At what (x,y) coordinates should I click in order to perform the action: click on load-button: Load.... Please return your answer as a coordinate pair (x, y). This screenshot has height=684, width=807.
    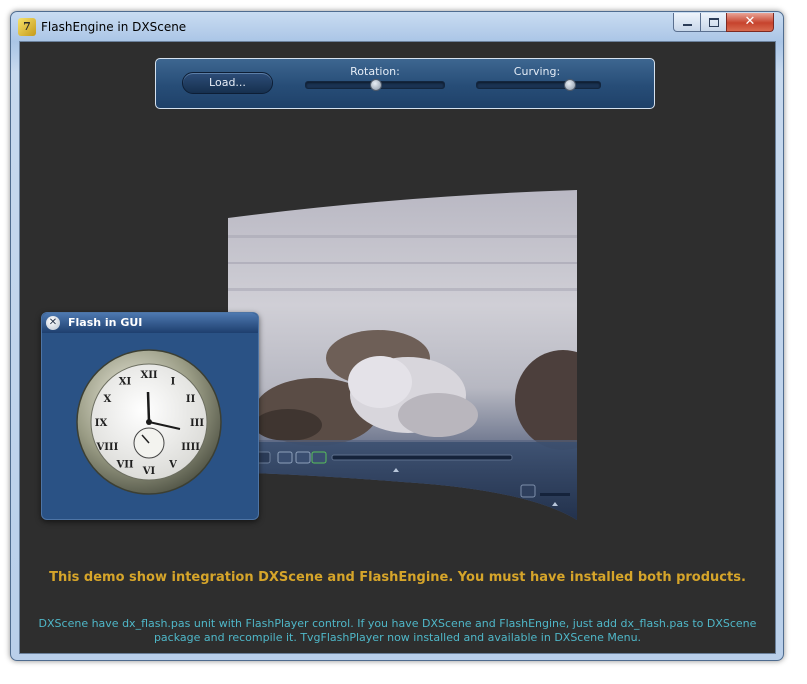
    Looking at the image, I should click on (227, 83).